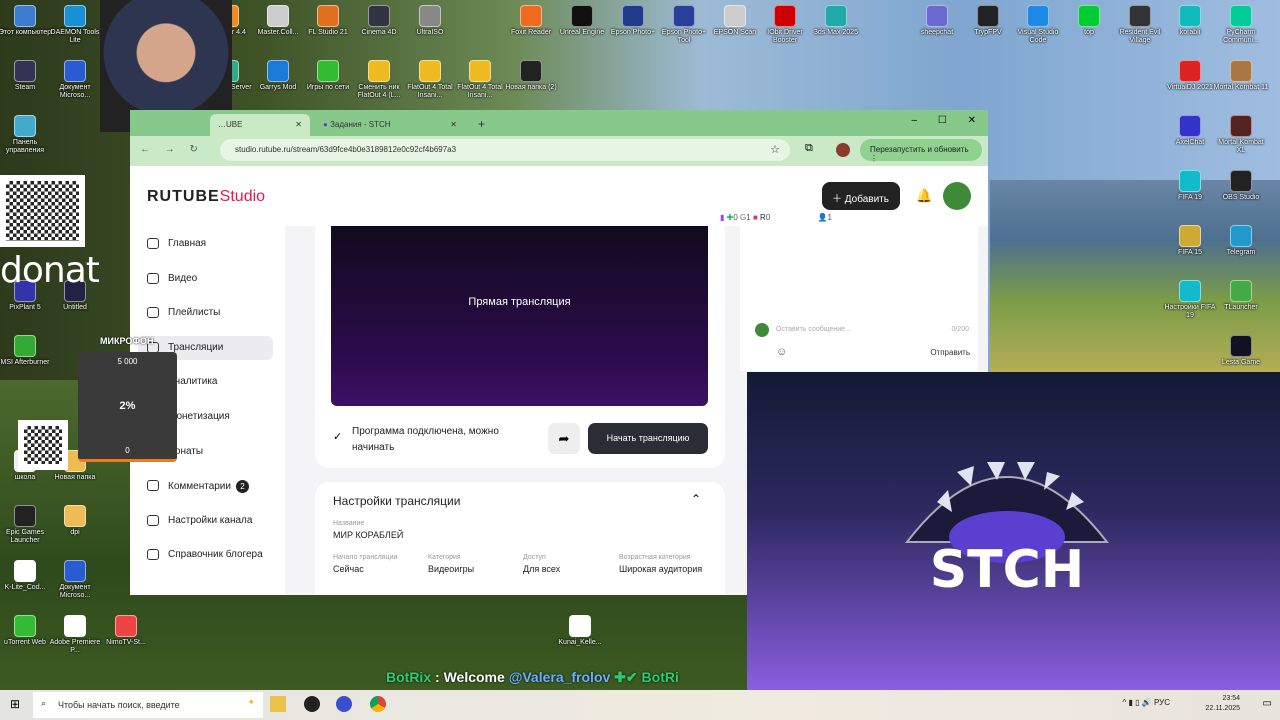 The image size is (1280, 720). What do you see at coordinates (1190, 131) in the screenshot?
I see `desktop-icon: AxelChat` at bounding box center [1190, 131].